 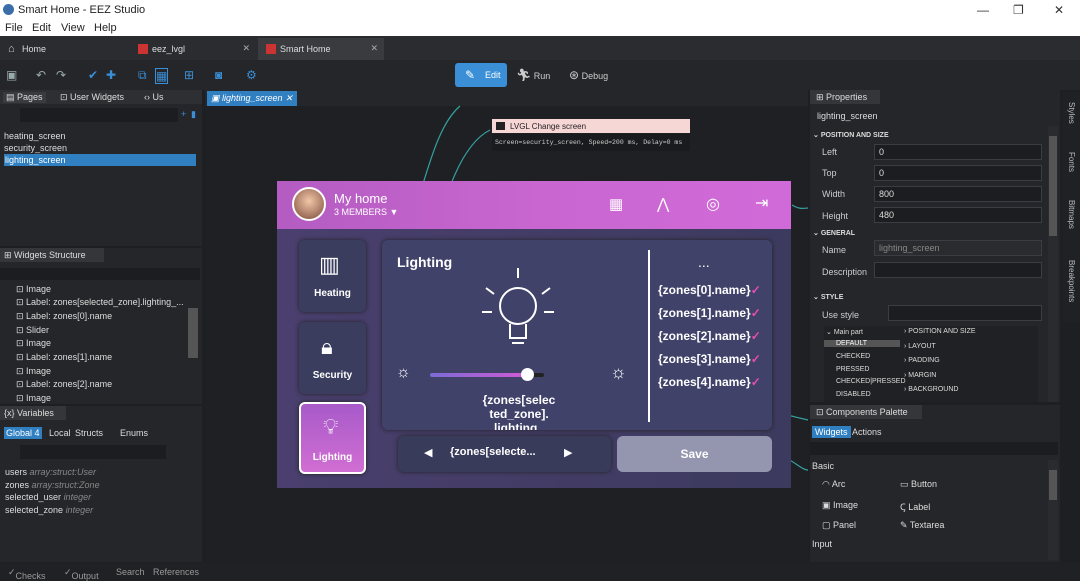 I want to click on style-group: › LAYOUT, so click(x=920, y=346).